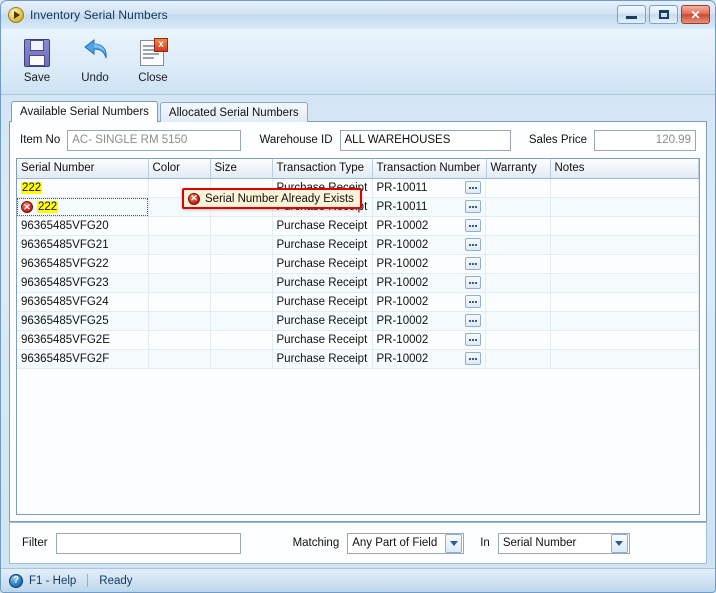 The image size is (716, 593). What do you see at coordinates (52, 581) in the screenshot?
I see `help-text: F1 - Help` at bounding box center [52, 581].